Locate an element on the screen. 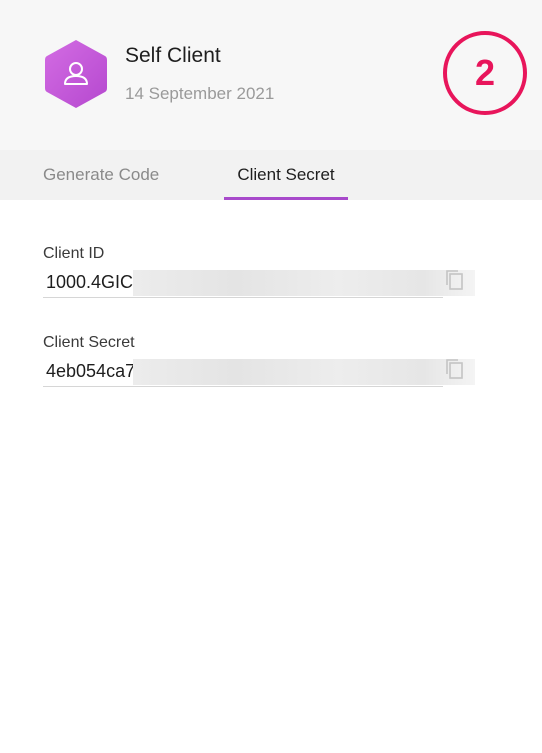  client-secret-field: 4eb054ca7 is located at coordinates (259, 373).